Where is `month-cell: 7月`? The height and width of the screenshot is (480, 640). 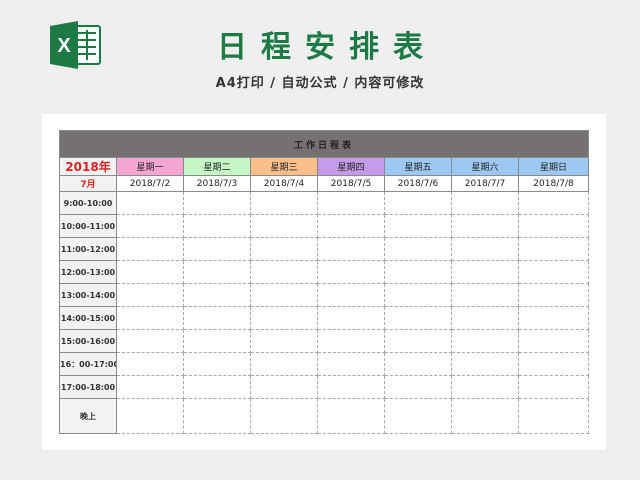 month-cell: 7月 is located at coordinates (88, 183).